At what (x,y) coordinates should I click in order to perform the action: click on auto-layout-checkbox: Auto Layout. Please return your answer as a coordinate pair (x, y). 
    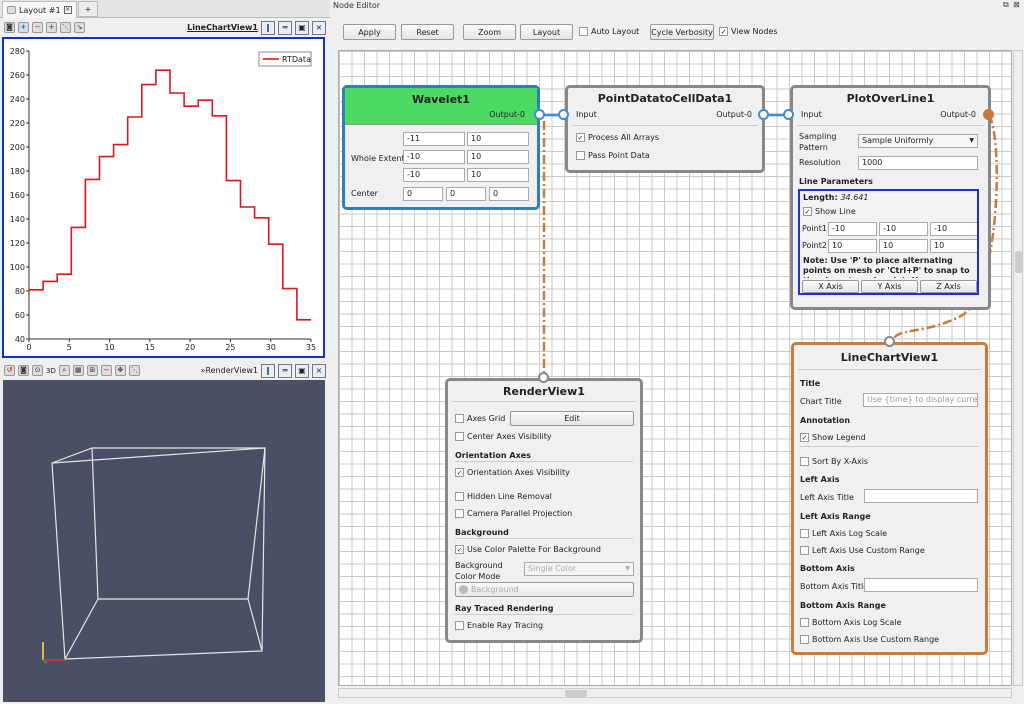
    Looking at the image, I should click on (609, 31).